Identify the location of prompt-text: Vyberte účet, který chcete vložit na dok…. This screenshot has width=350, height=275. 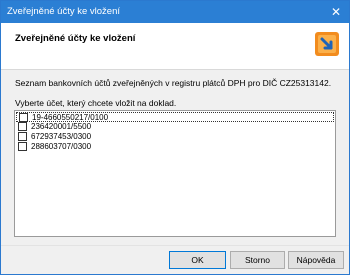
(96, 103).